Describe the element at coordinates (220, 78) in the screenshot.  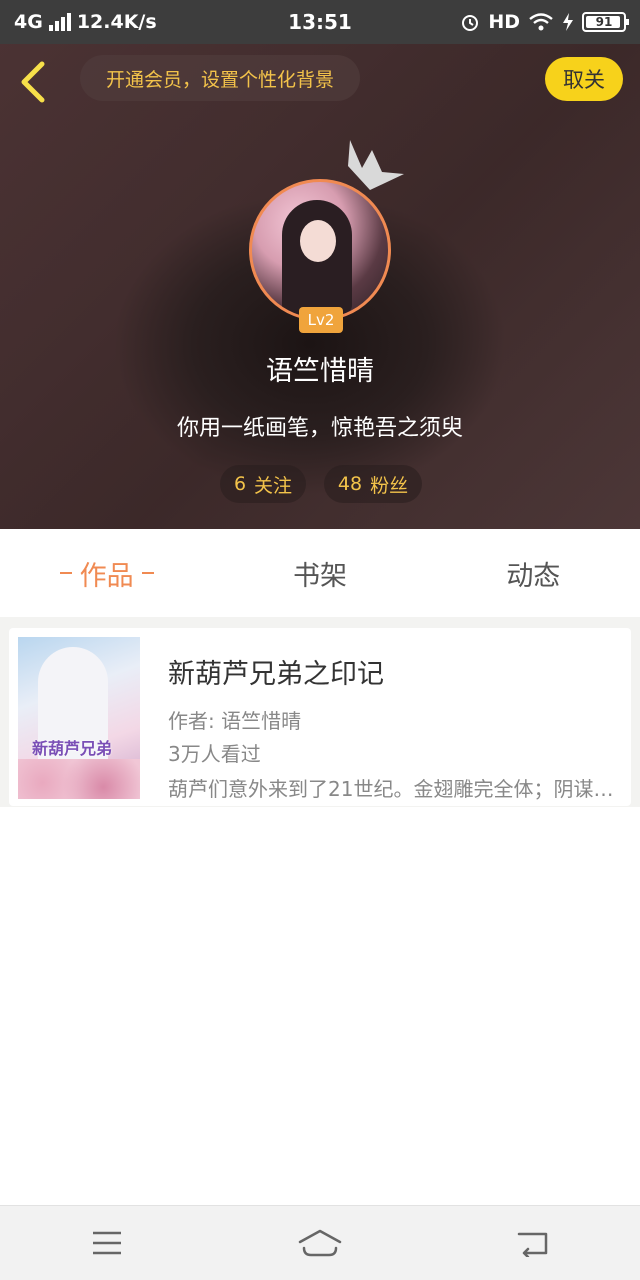
I see `vip-banner: 开通会员，设置个性化背景` at that location.